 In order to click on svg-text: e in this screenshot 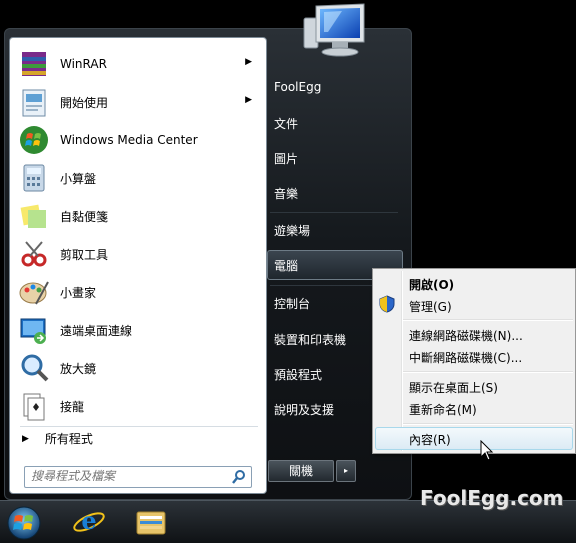, I will do `click(88, 520)`.